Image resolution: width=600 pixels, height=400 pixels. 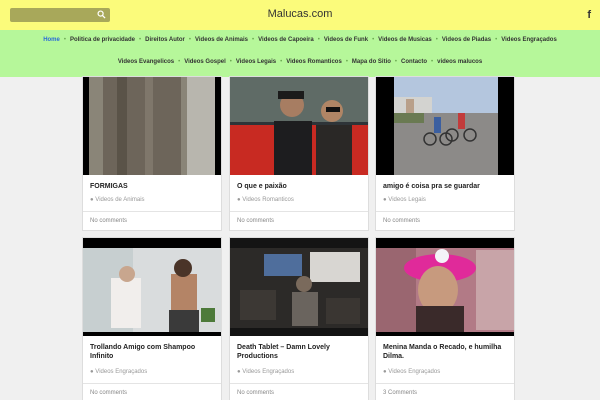 What do you see at coordinates (446, 352) in the screenshot?
I see `post-title: Menina Manda o Recado, e humilha Dilma.` at bounding box center [446, 352].